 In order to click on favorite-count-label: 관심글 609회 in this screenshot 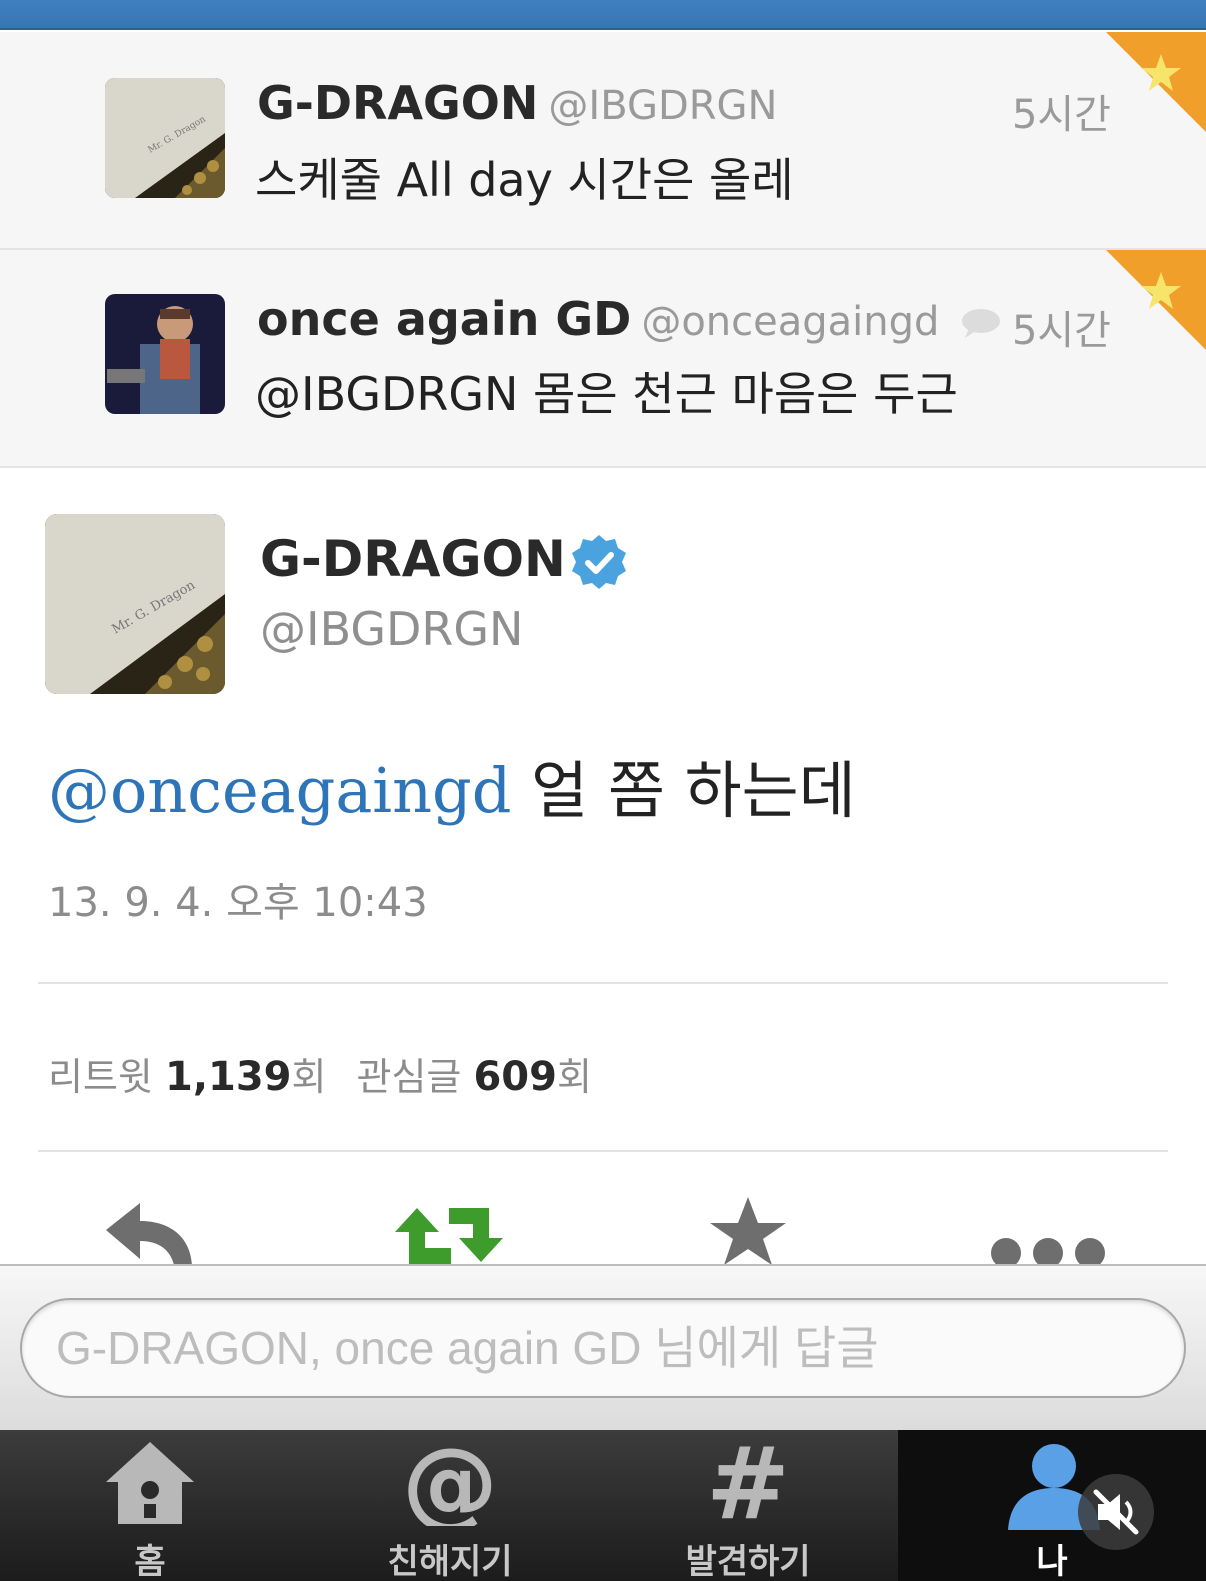, I will do `click(473, 1077)`.